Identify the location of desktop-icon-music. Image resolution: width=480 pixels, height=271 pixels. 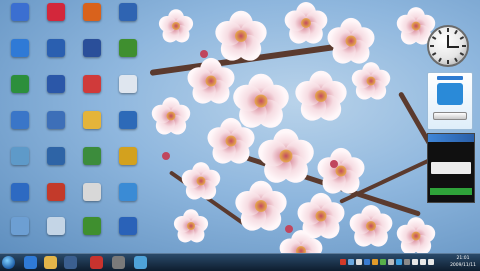
(128, 92).